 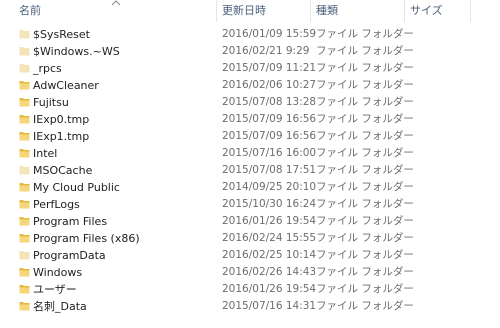 I want to click on column-header-size-label: サイズ, so click(x=426, y=10).